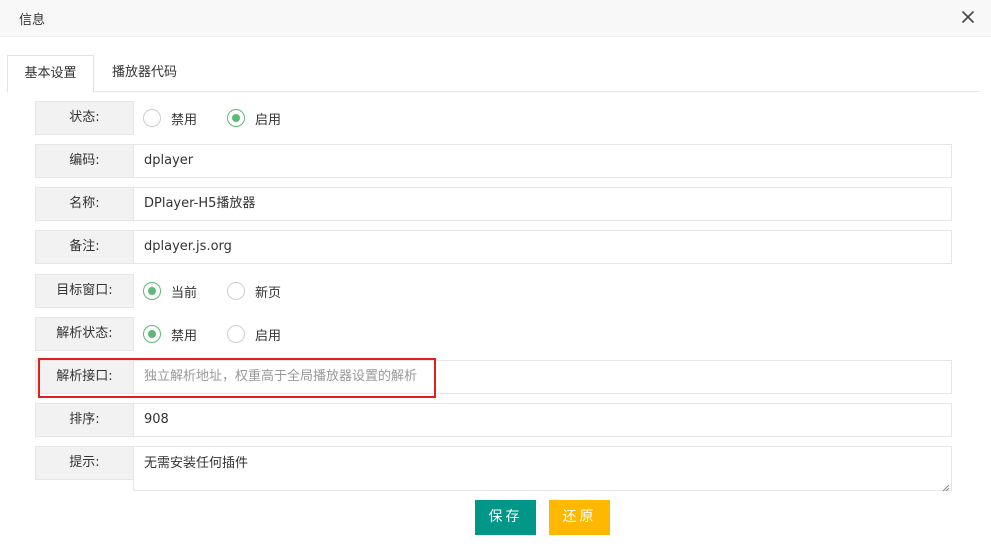  What do you see at coordinates (493, 74) in the screenshot?
I see `tab-bar: 基本设置 播放器代码` at bounding box center [493, 74].